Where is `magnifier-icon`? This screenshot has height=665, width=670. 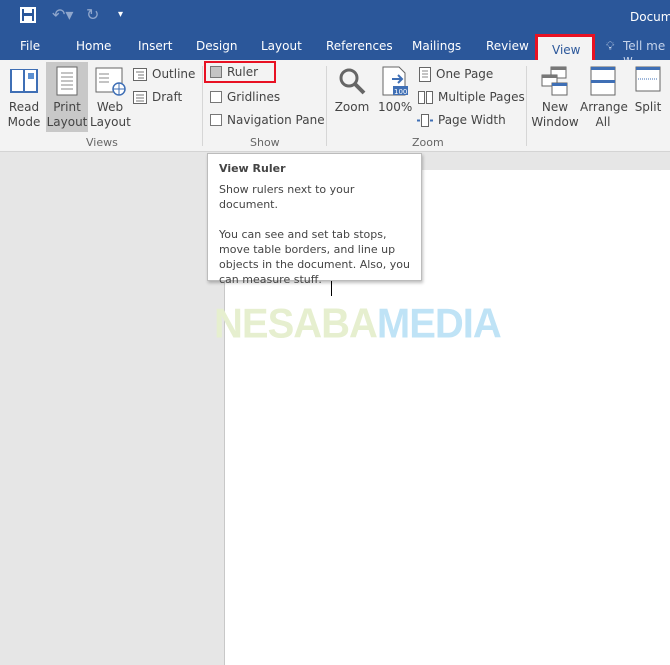
magnifier-icon is located at coordinates (352, 81).